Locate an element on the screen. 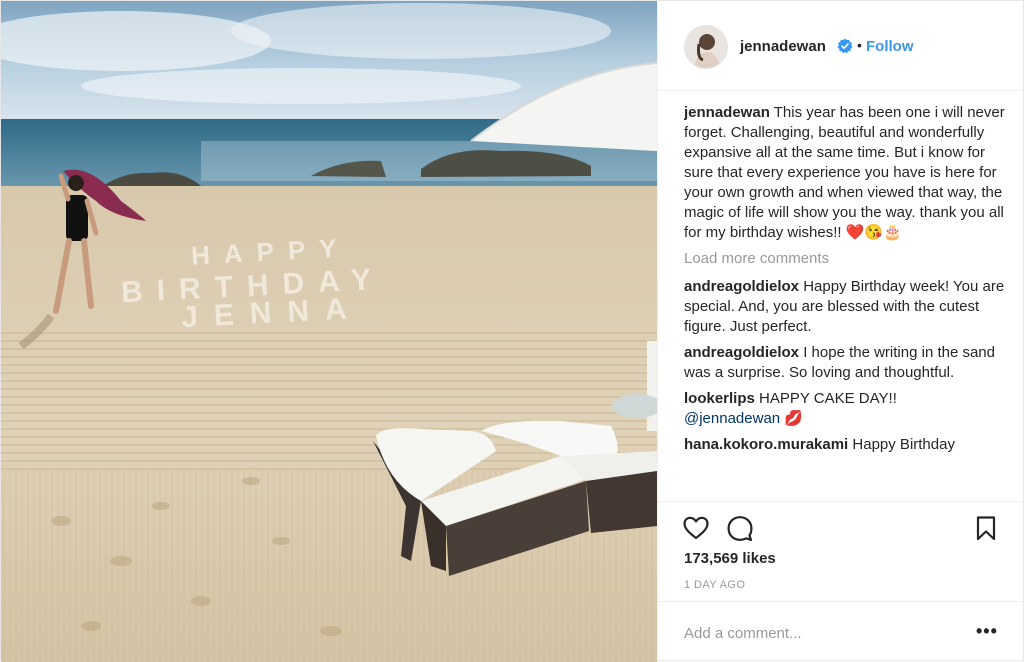 Image resolution: width=1024 pixels, height=662 pixels. post-header: jennadewan • Follow is located at coordinates (841, 46).